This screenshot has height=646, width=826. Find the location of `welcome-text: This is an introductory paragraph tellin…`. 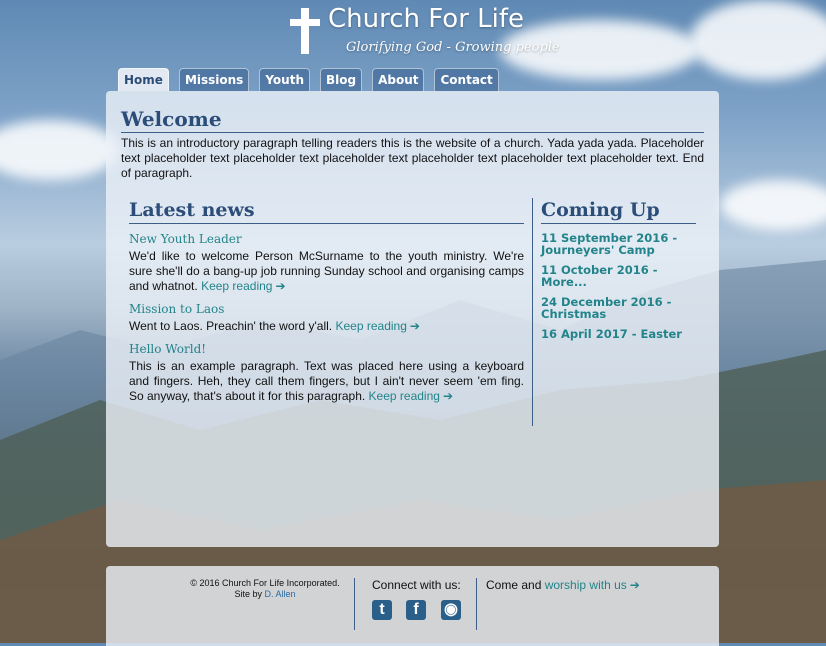

welcome-text: This is an introductory paragraph tellin… is located at coordinates (412, 158).